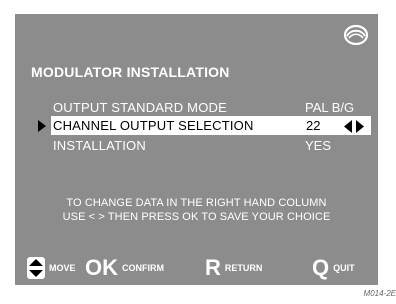 Image resolution: width=396 pixels, height=304 pixels. I want to click on menu-item-value: YES, so click(318, 145).